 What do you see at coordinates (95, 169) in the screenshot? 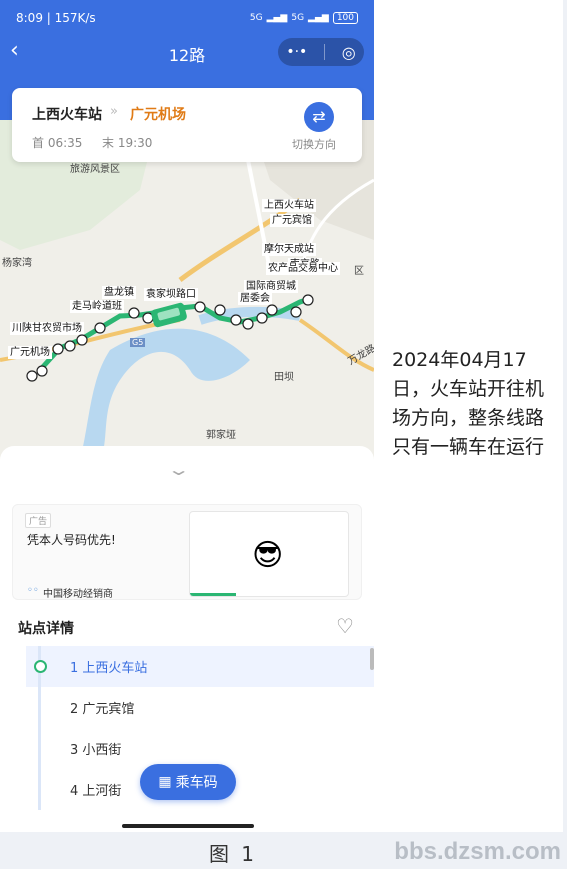
I see `map-place-label: 旅游风景区` at bounding box center [95, 169].